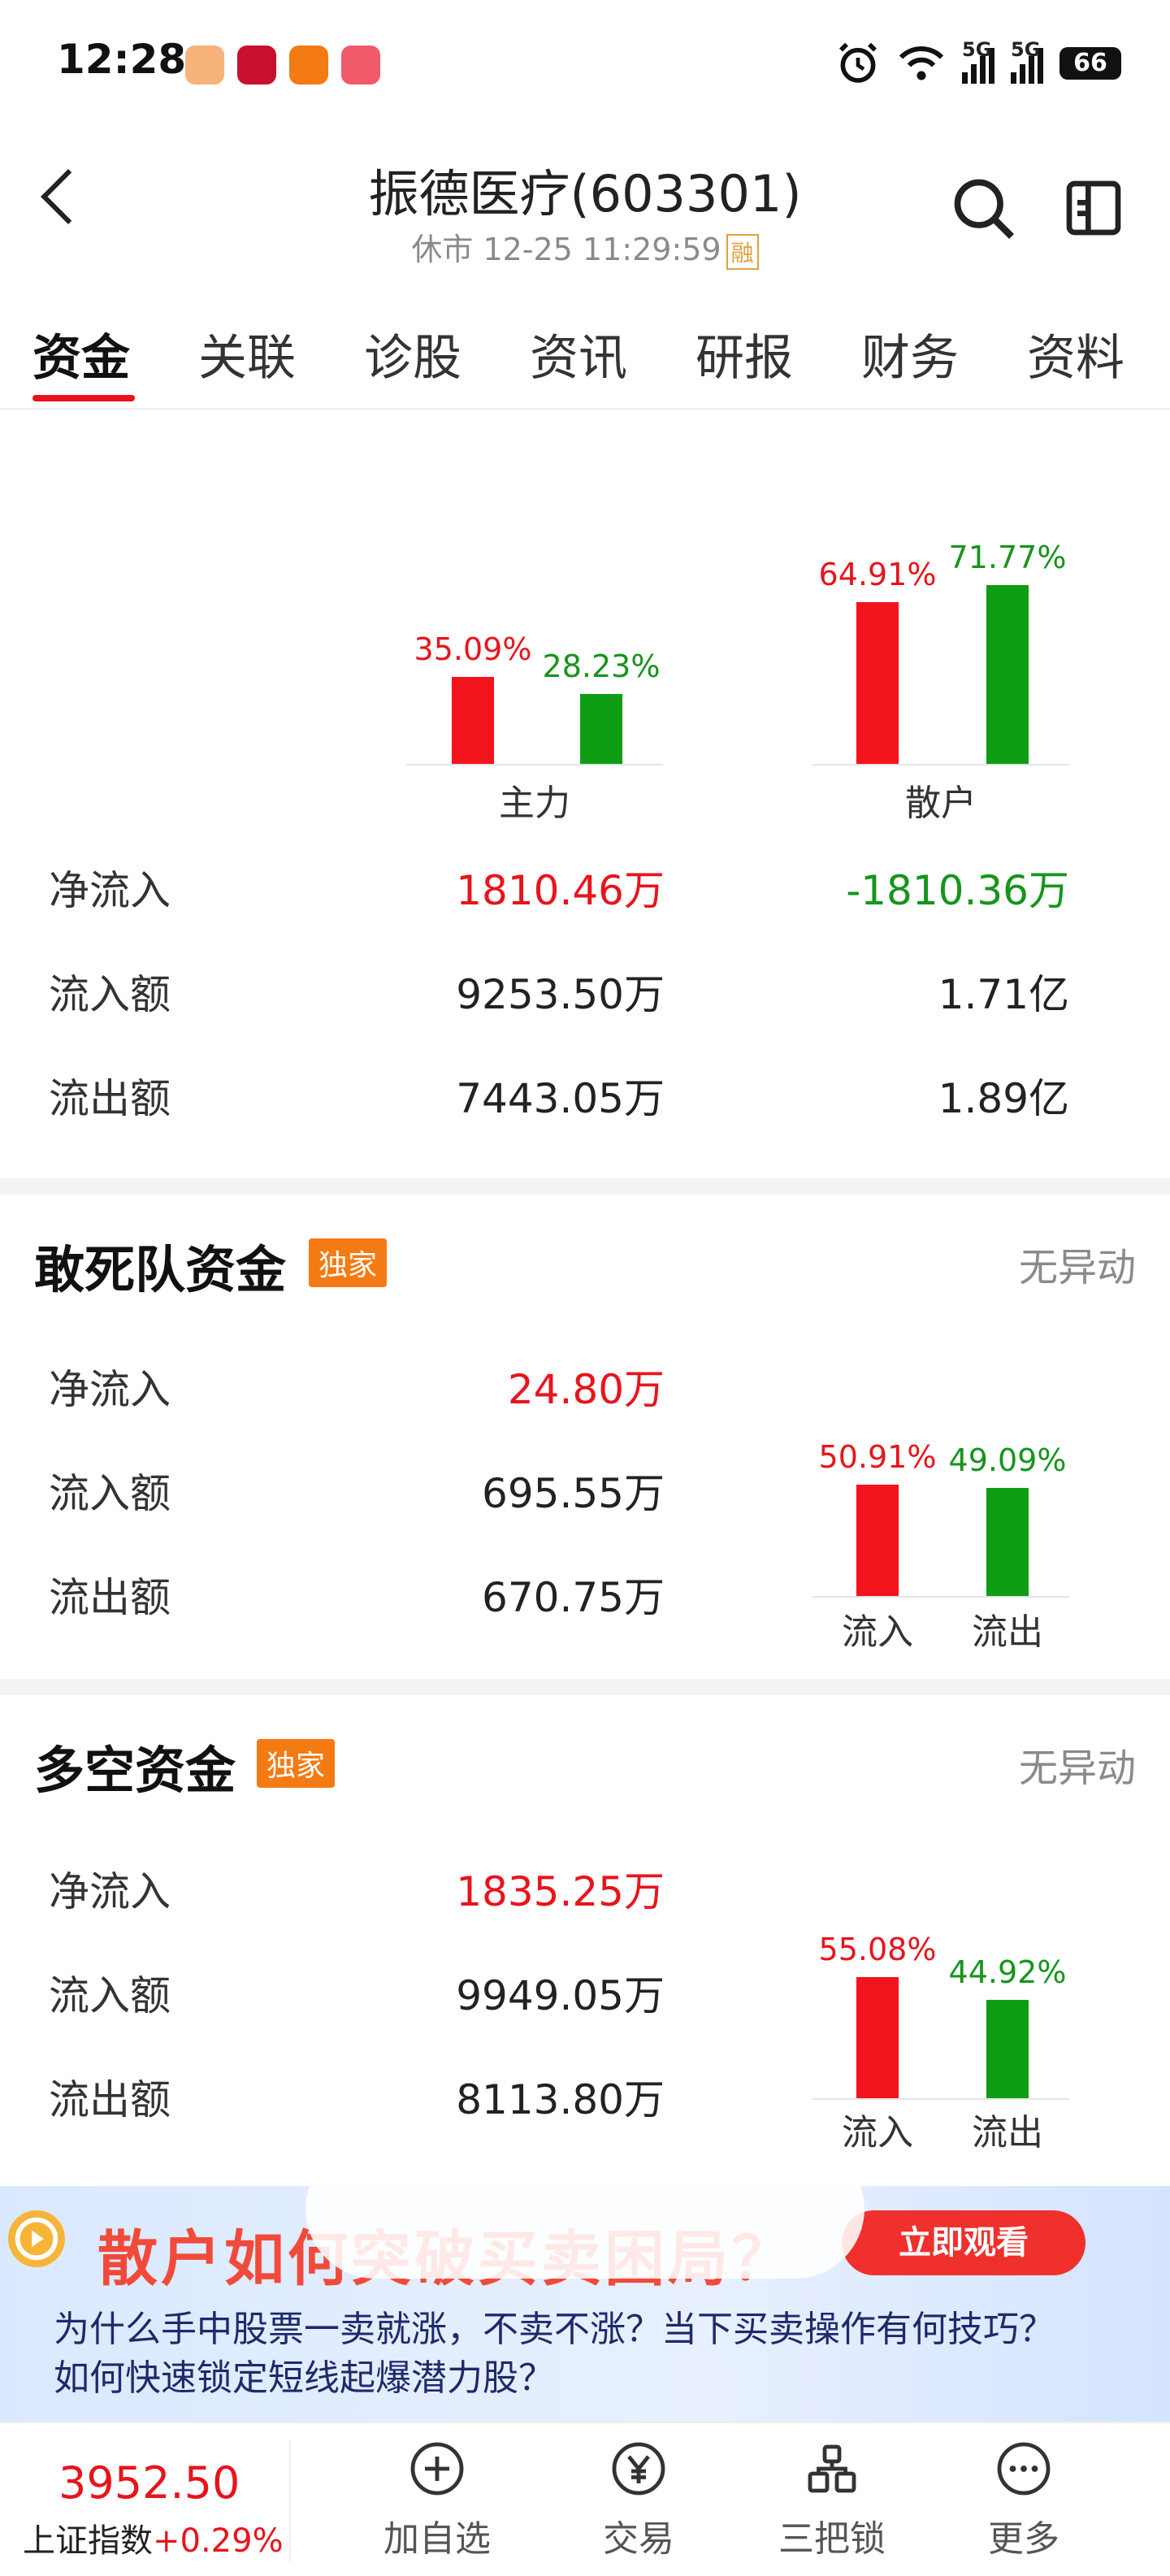  What do you see at coordinates (921, 63) in the screenshot?
I see `wifi-icon` at bounding box center [921, 63].